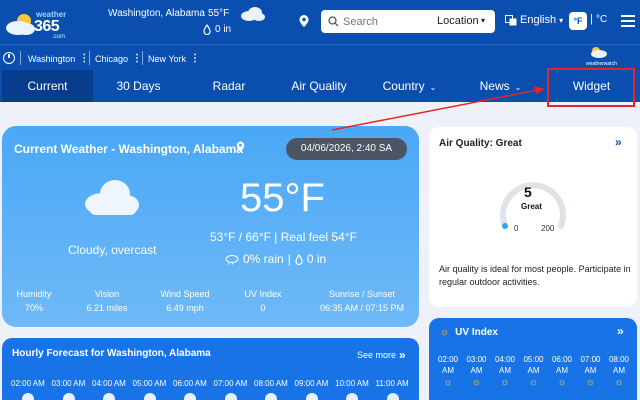 The width and height of the screenshot is (640, 400). Describe the element at coordinates (534, 20) in the screenshot. I see `language-selector: English ▾` at that location.